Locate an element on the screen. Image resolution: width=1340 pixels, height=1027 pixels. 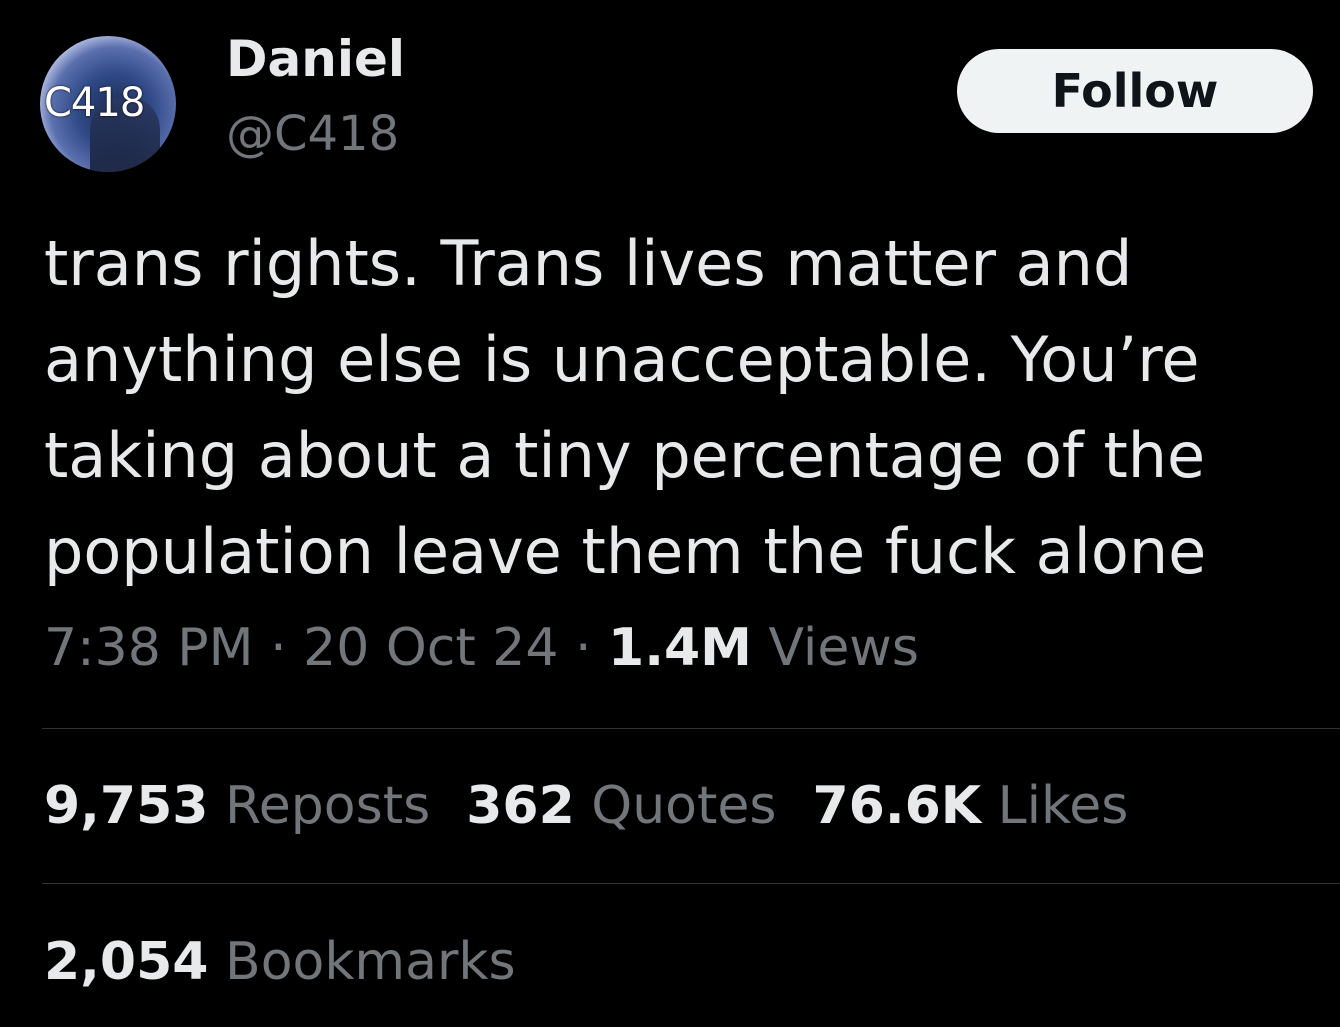
tweet-text-line: trans rights. Trans lives matter and is located at coordinates (588, 263).